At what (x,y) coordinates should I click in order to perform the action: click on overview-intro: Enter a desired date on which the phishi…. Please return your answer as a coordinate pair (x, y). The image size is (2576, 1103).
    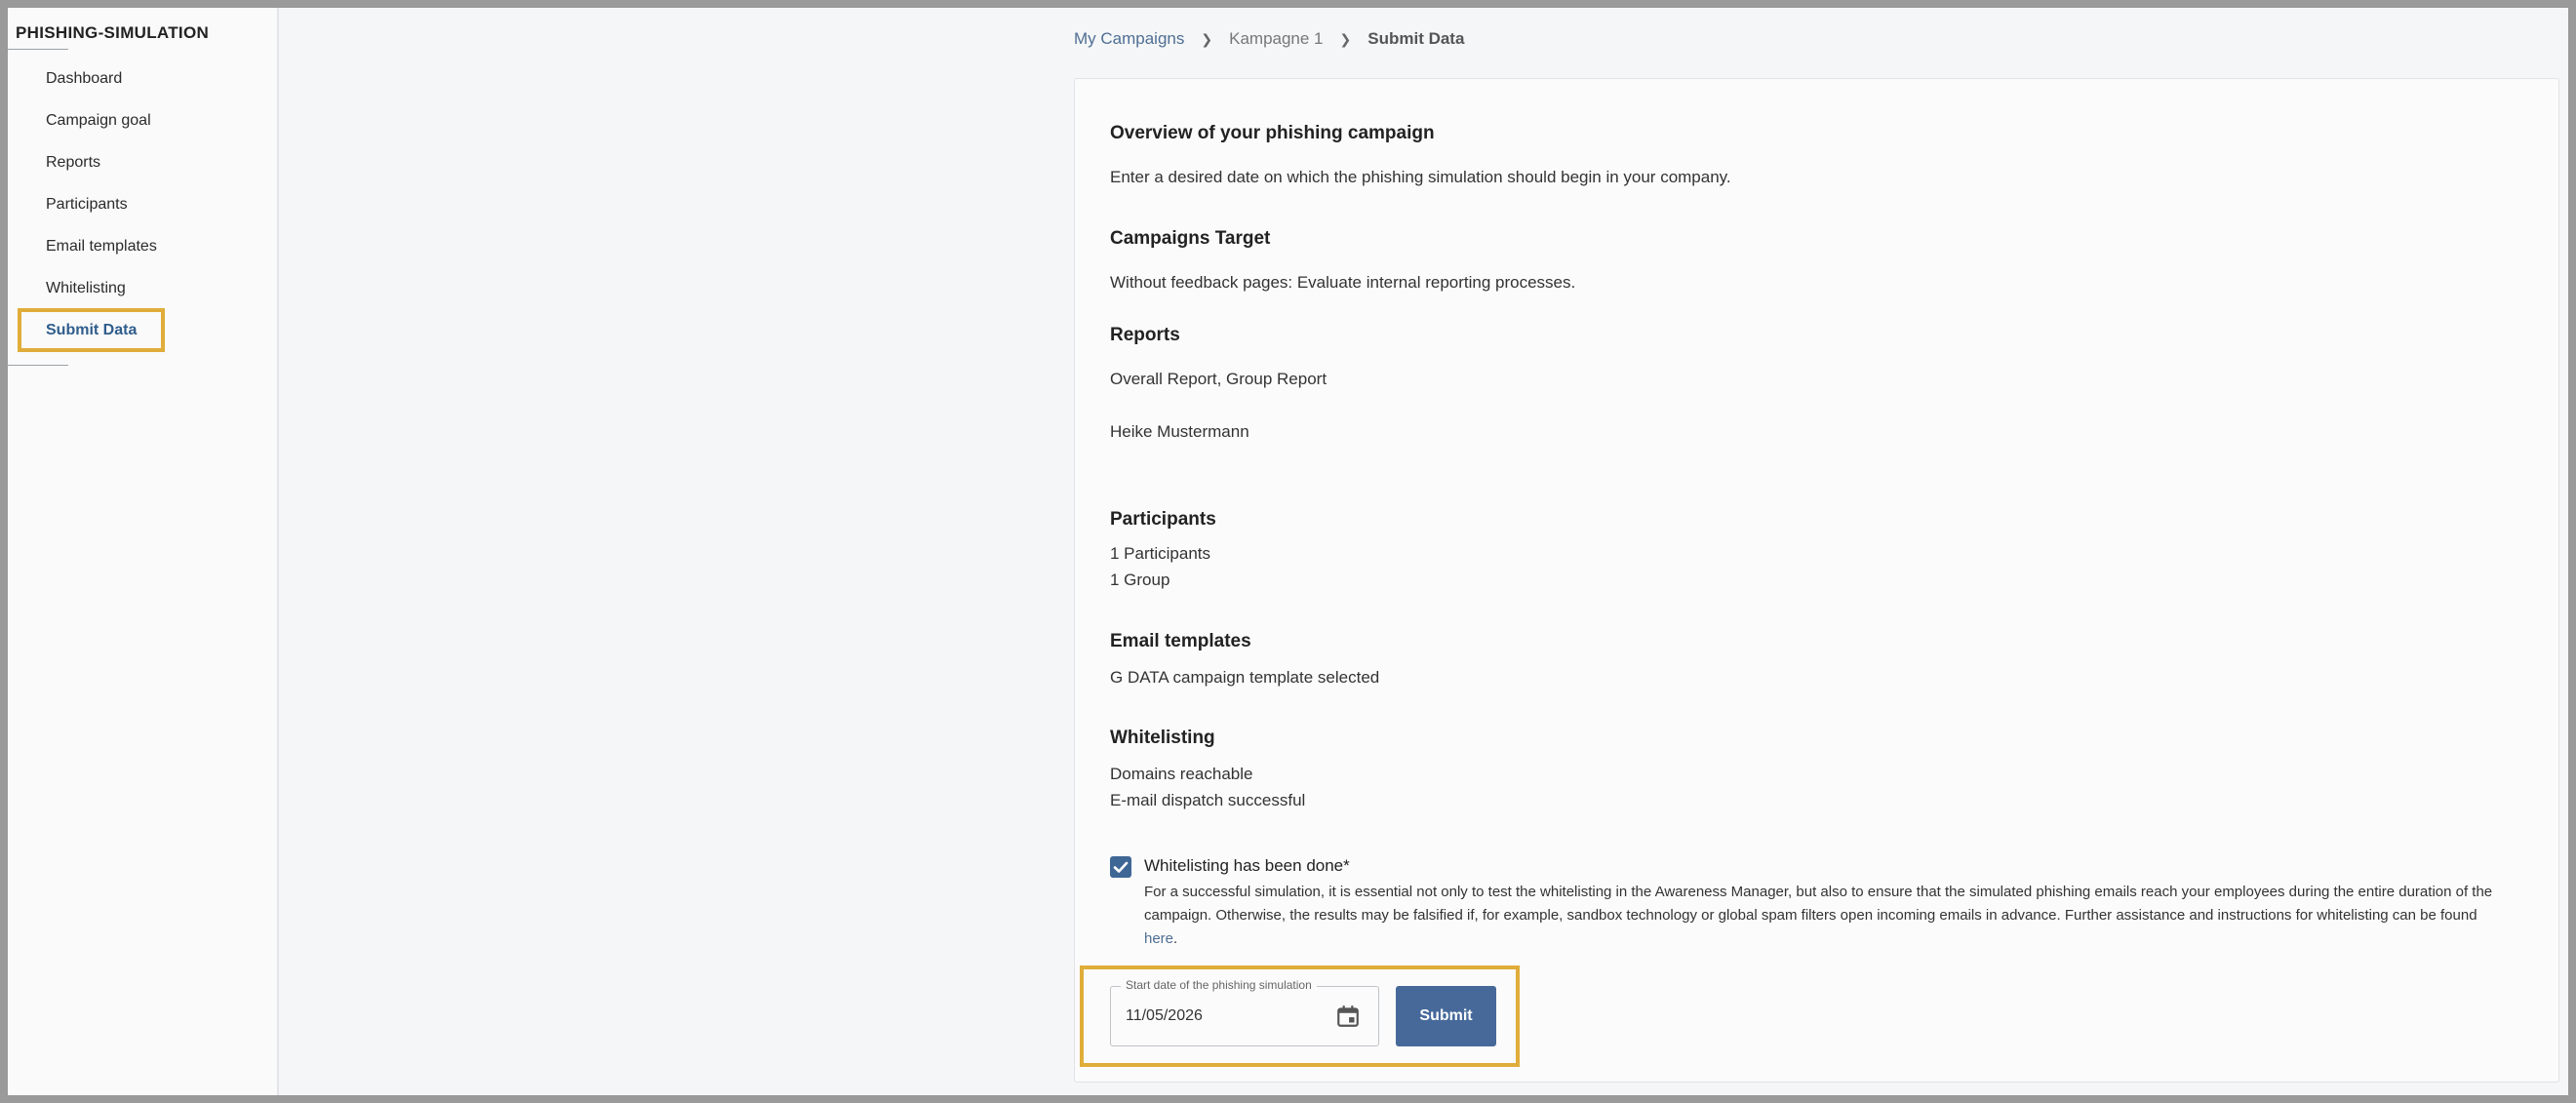
    Looking at the image, I should click on (1420, 177).